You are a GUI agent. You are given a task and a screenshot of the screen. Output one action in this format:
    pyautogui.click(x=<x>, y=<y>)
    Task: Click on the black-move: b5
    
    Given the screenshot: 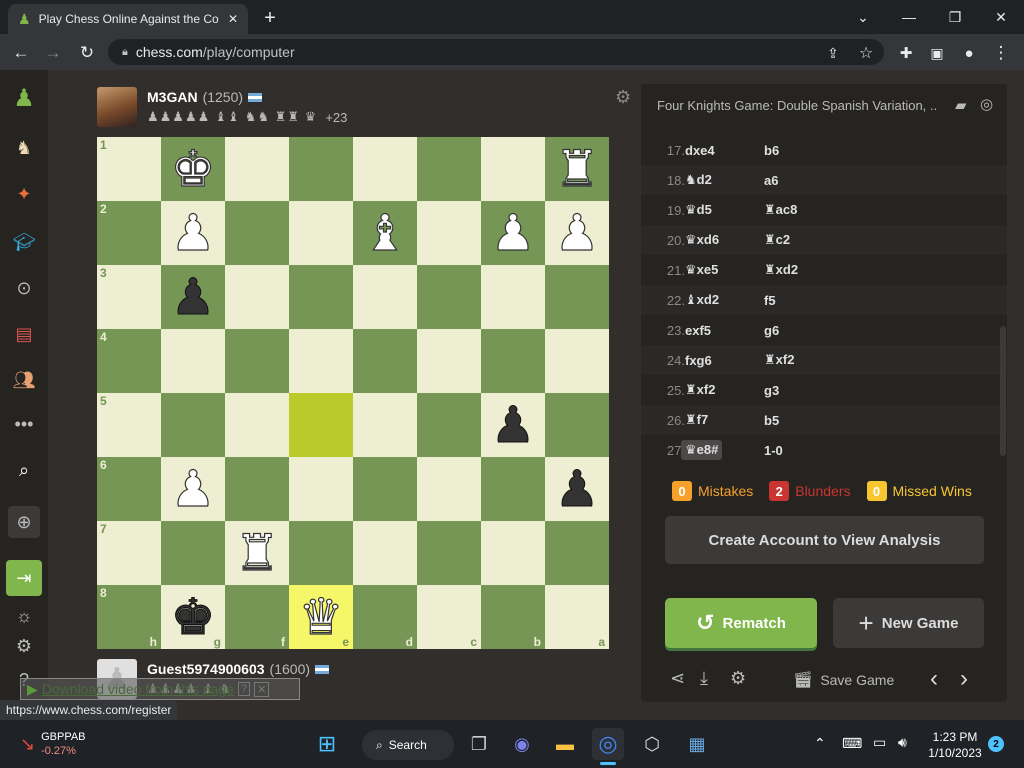 What is the action you would take?
    pyautogui.click(x=771, y=420)
    